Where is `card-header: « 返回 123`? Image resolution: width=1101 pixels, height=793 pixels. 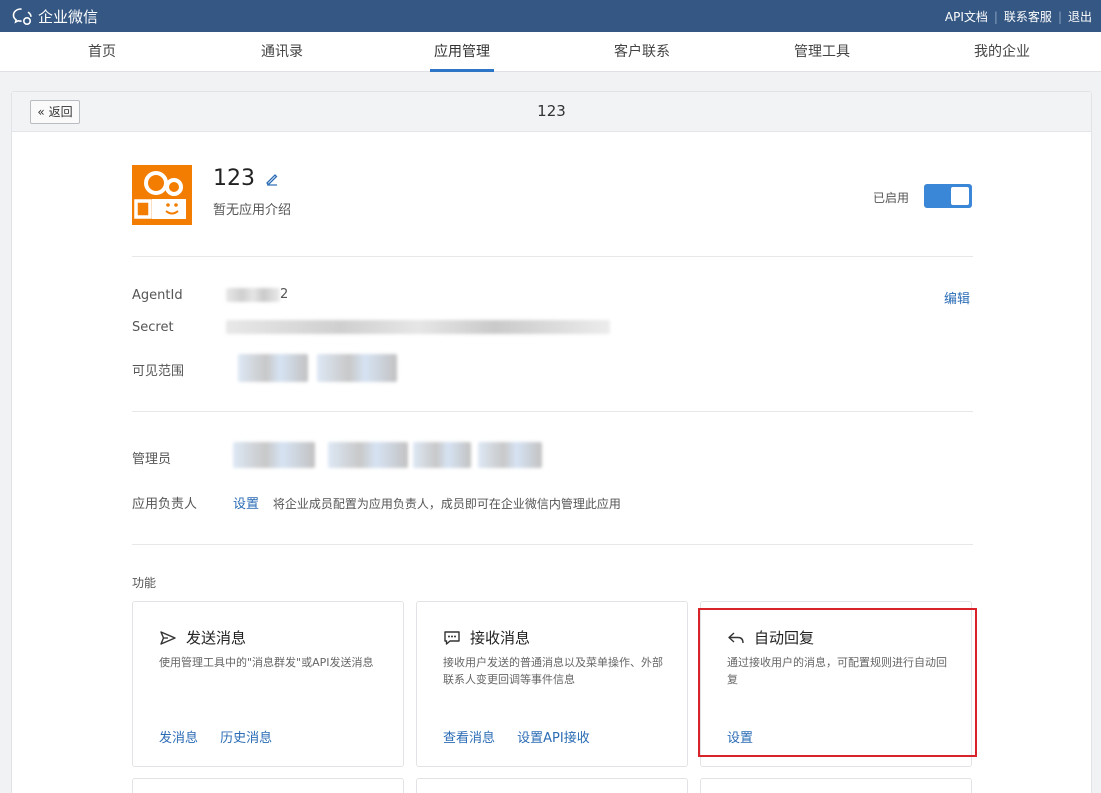 card-header: « 返回 123 is located at coordinates (551, 112).